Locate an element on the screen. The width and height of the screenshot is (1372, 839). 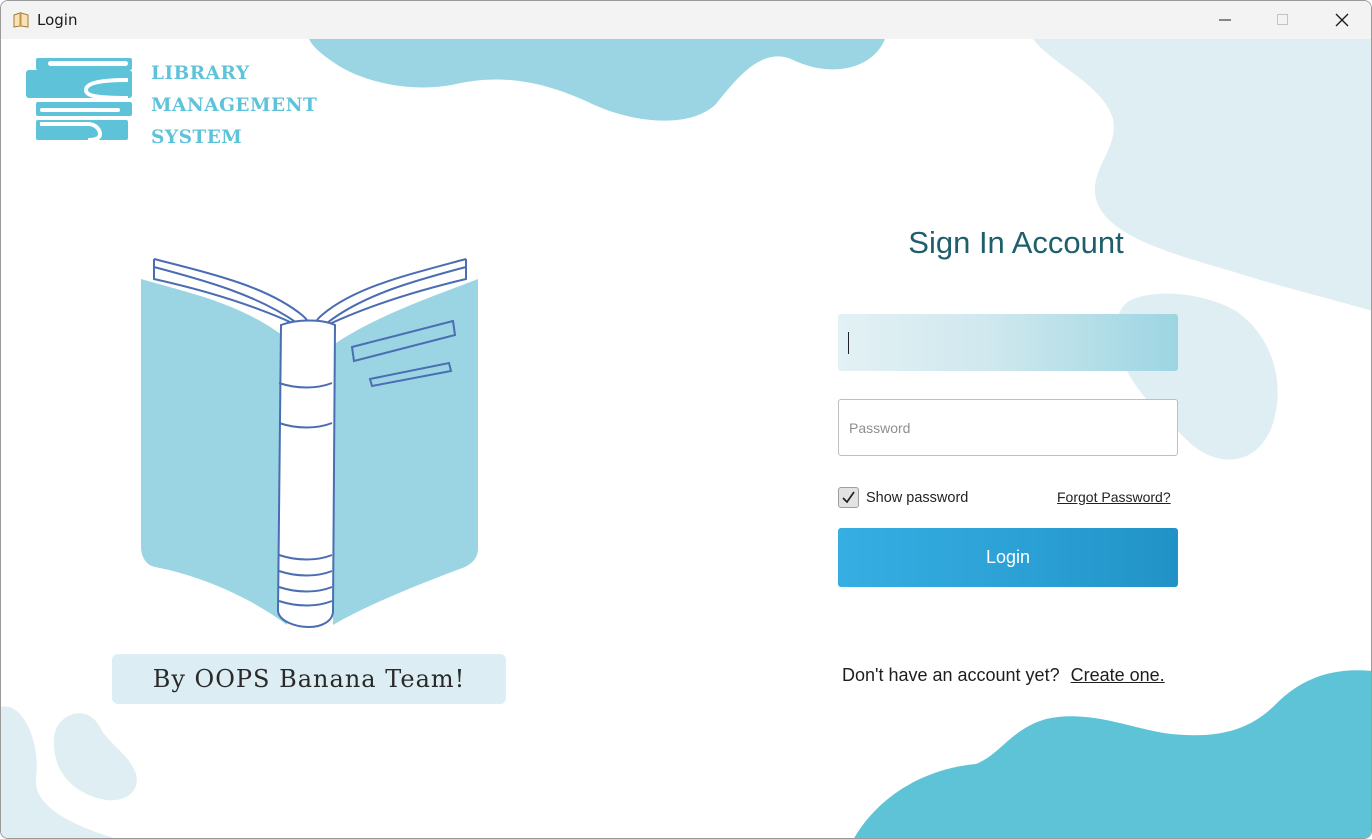
app-logo-text: LIBRARY MANAGEMENT SYSTEM is located at coordinates (234, 106).